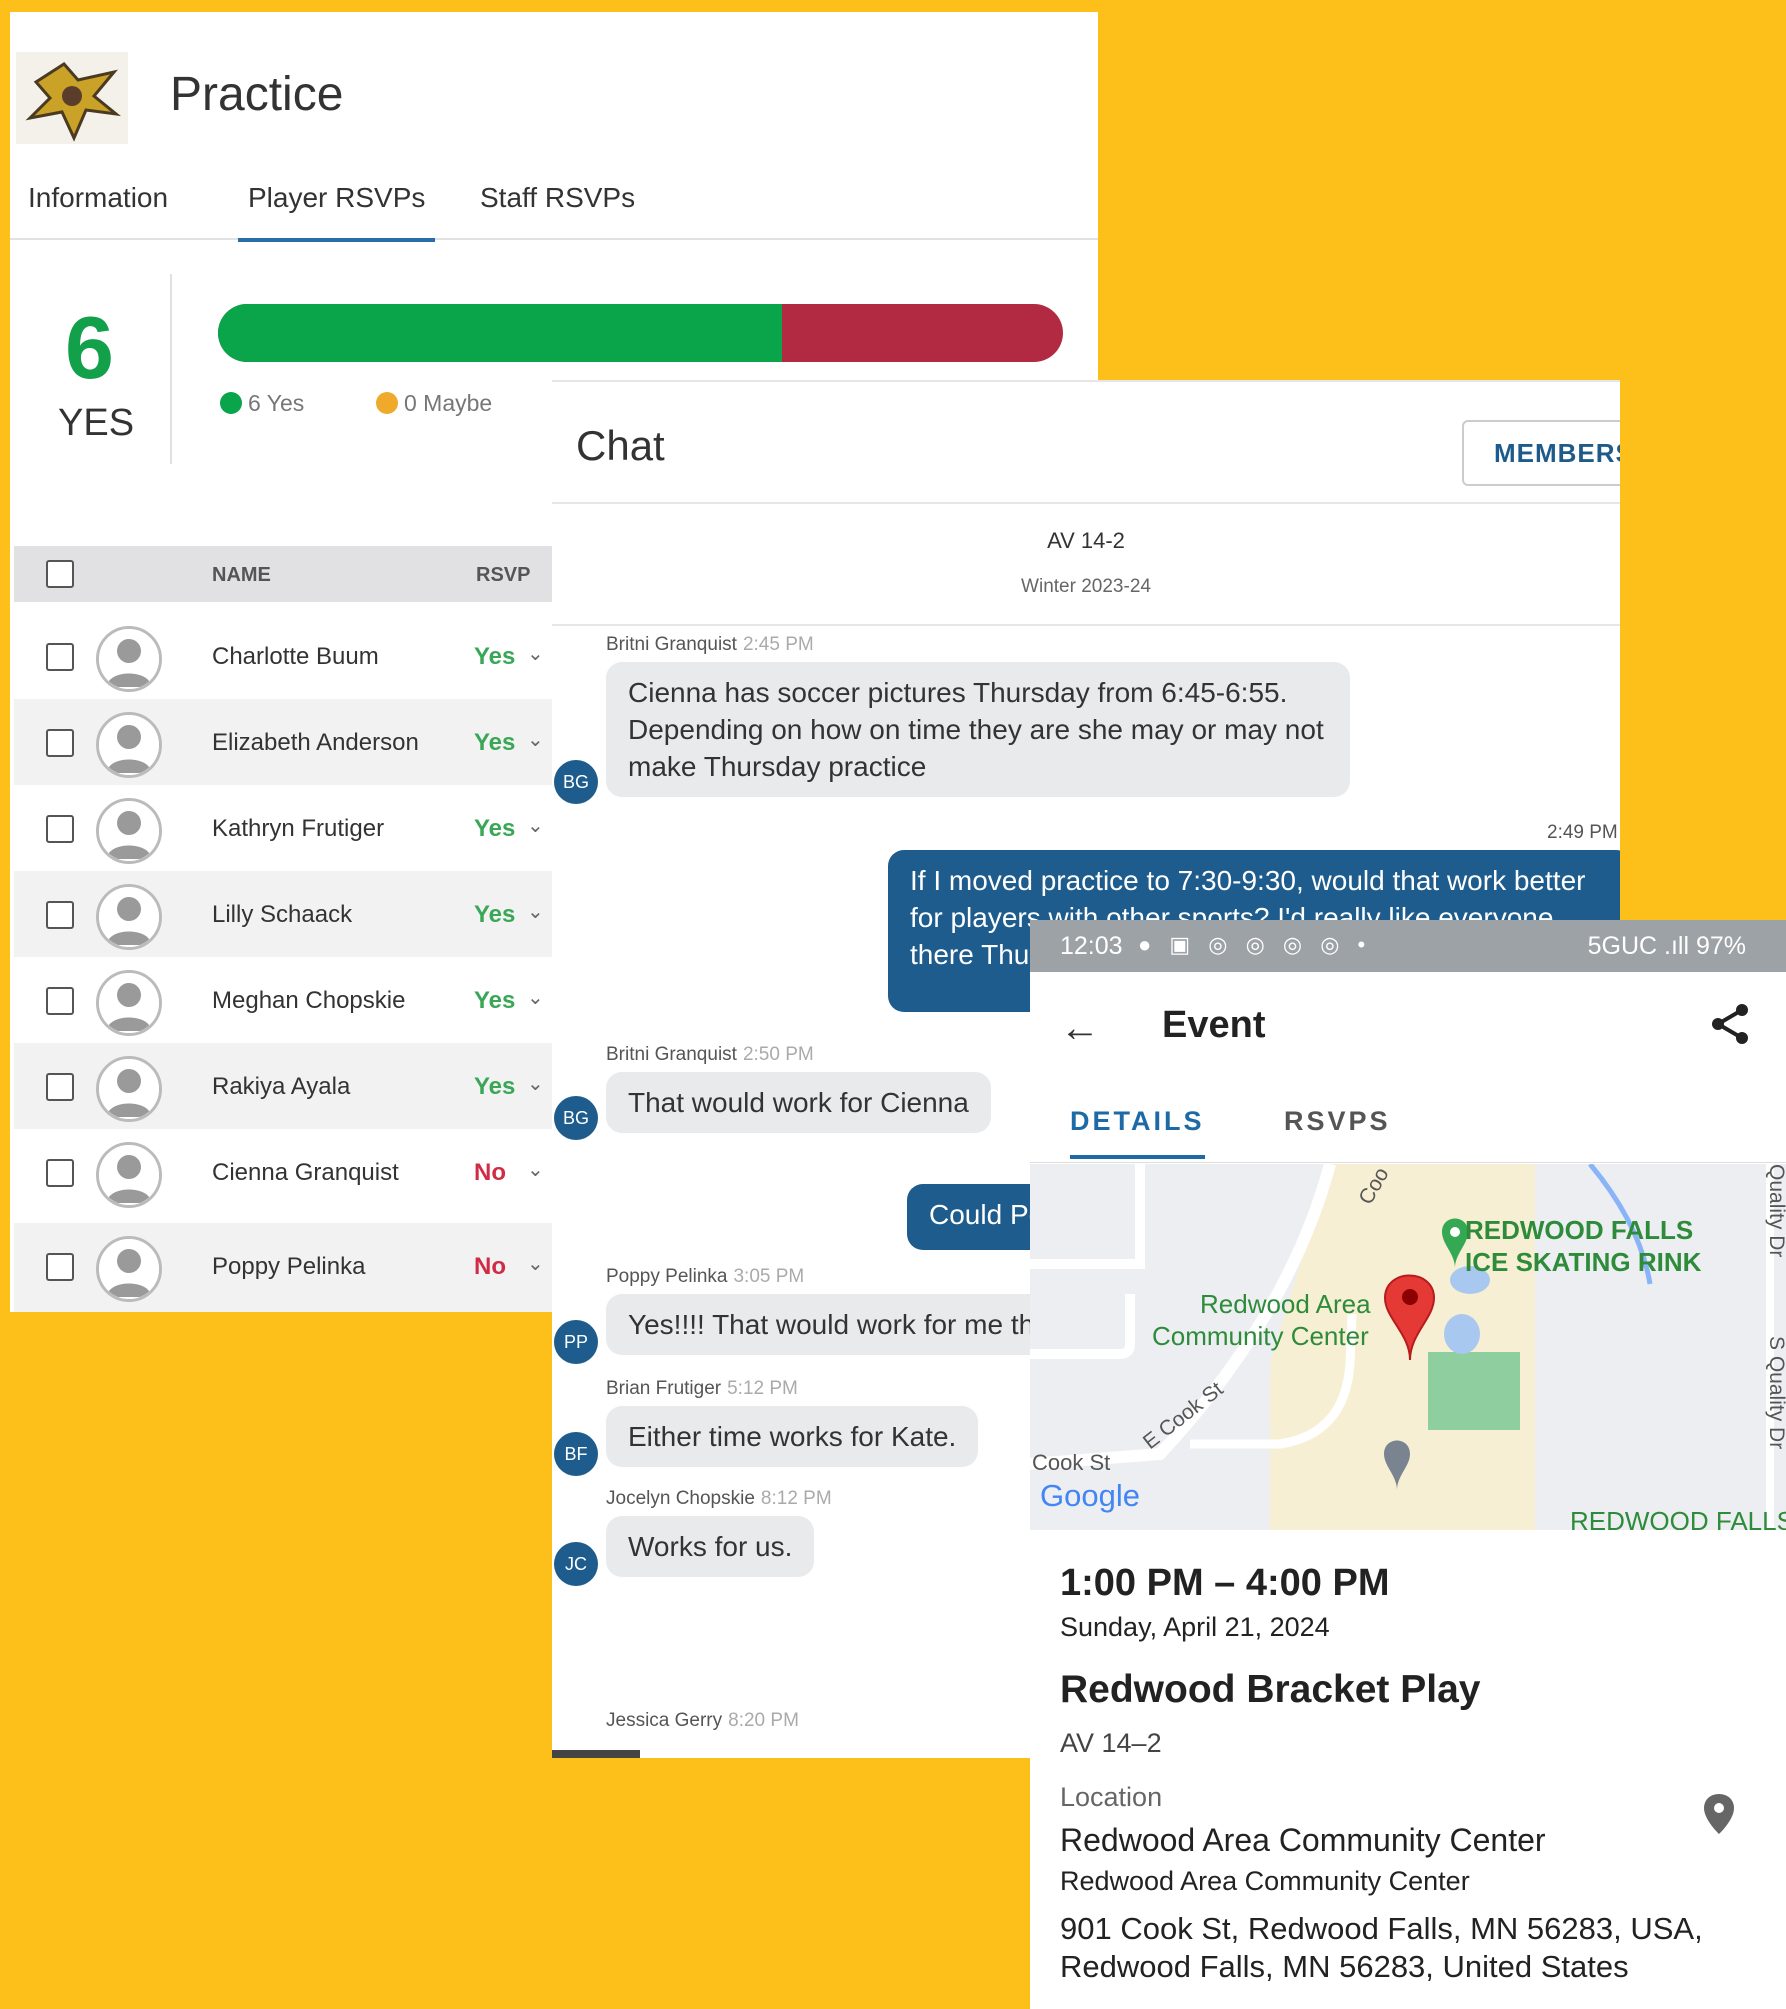 Image resolution: width=1786 pixels, height=2009 pixels. What do you see at coordinates (309, 1000) in the screenshot?
I see `player-name: Meghan Chopskie` at bounding box center [309, 1000].